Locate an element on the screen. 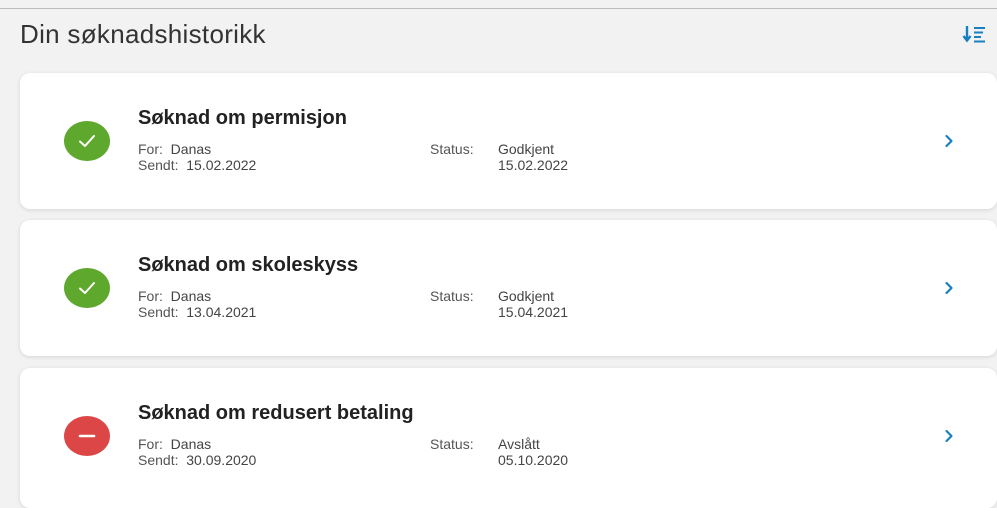 This screenshot has height=508, width=997. application-title: Søknad om redusert betaling is located at coordinates (276, 413).